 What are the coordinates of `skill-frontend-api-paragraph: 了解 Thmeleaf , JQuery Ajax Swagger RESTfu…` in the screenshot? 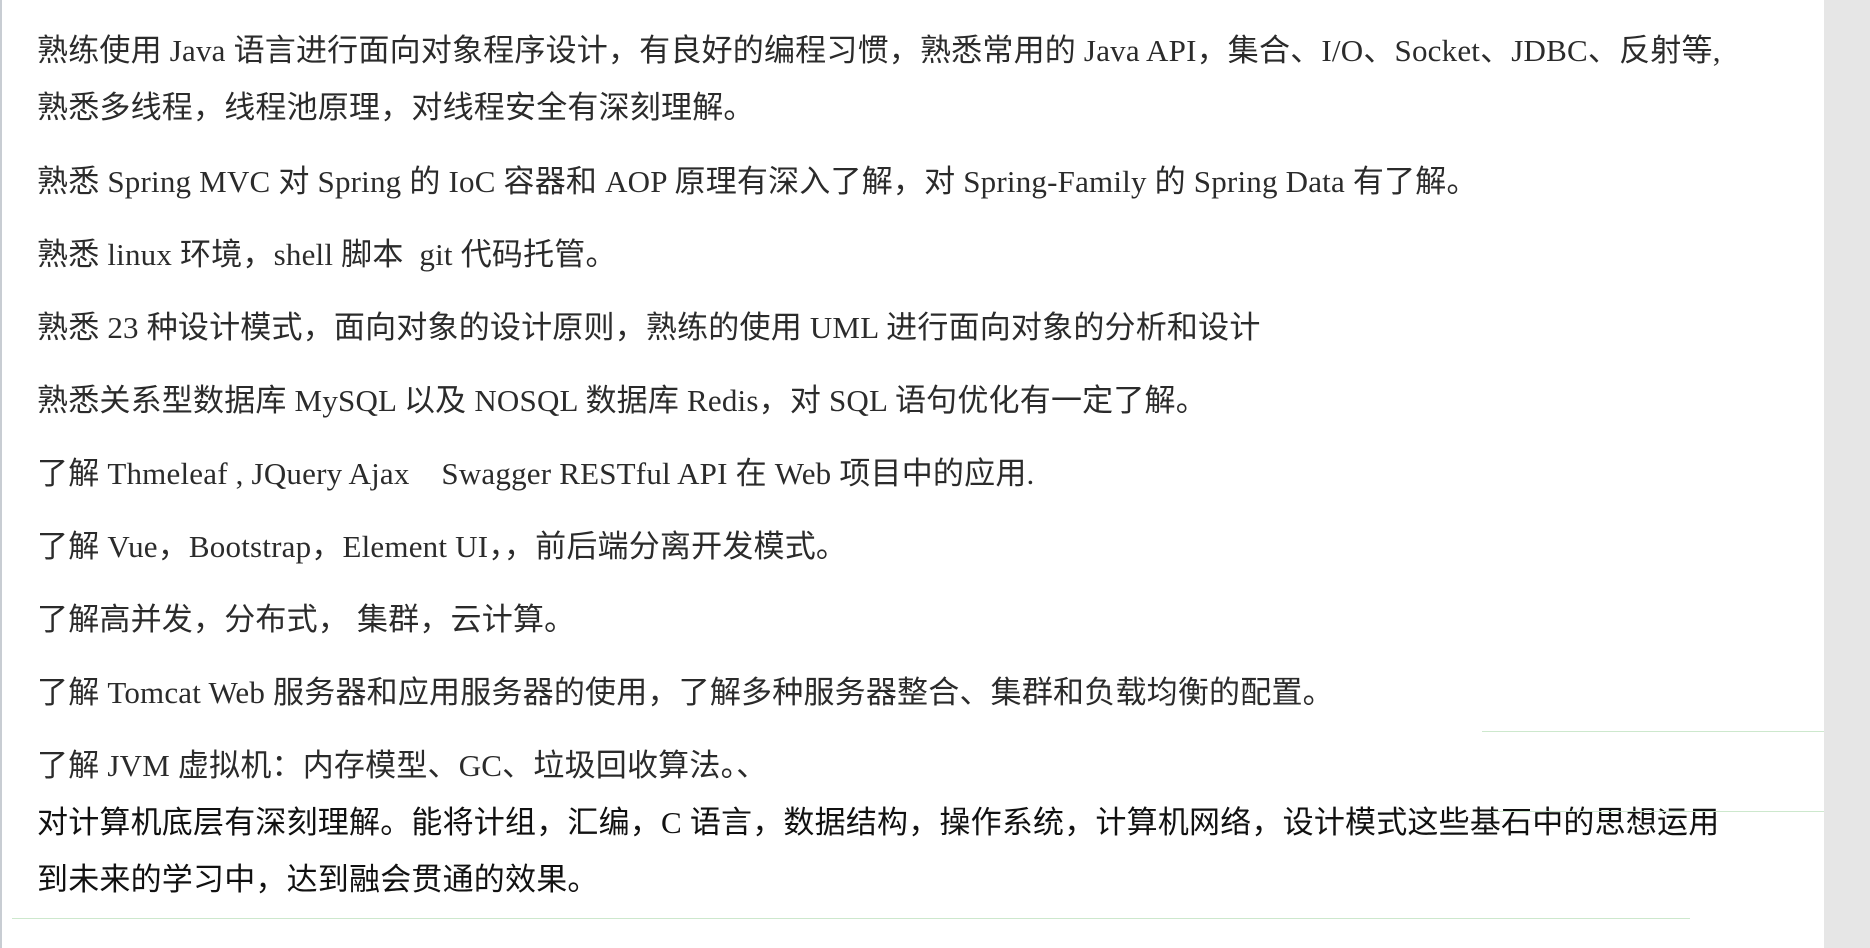 It's located at (536, 473).